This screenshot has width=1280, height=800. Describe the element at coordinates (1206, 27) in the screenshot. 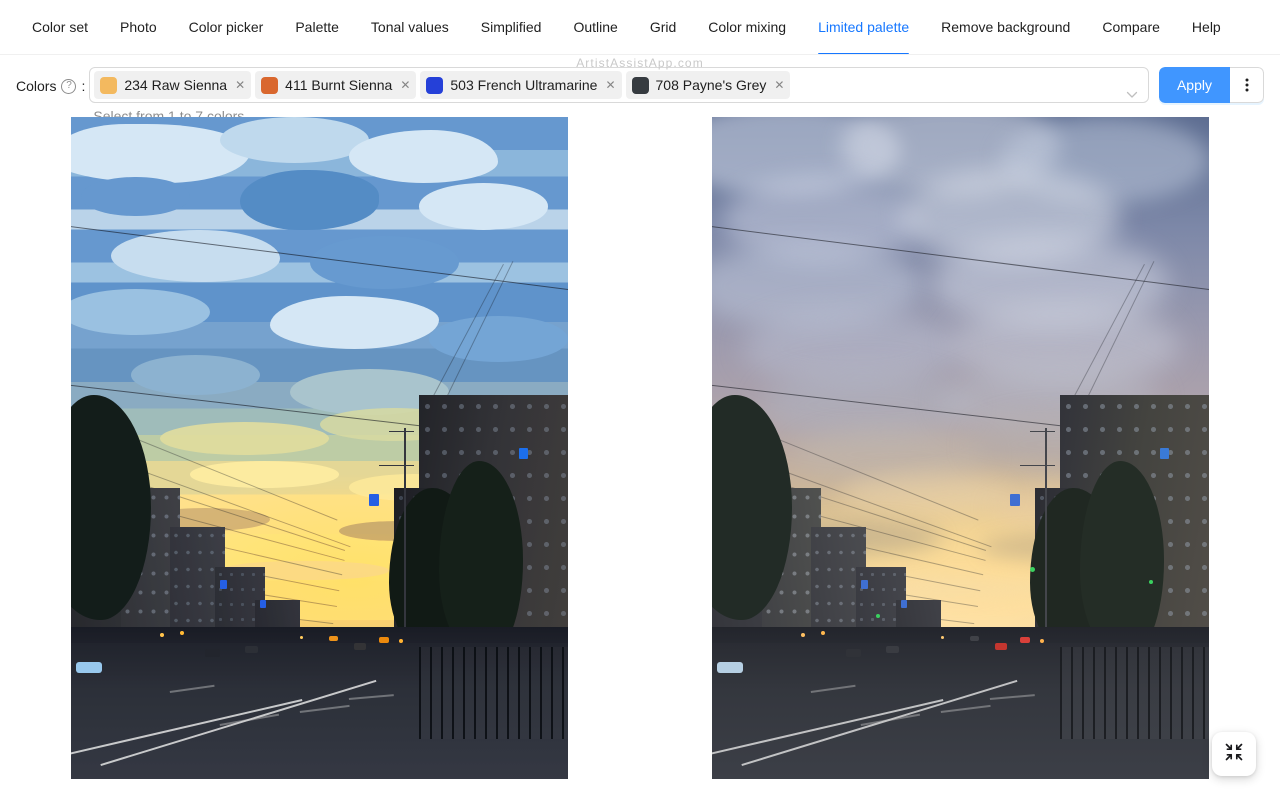

I see `tab-help: Help` at that location.